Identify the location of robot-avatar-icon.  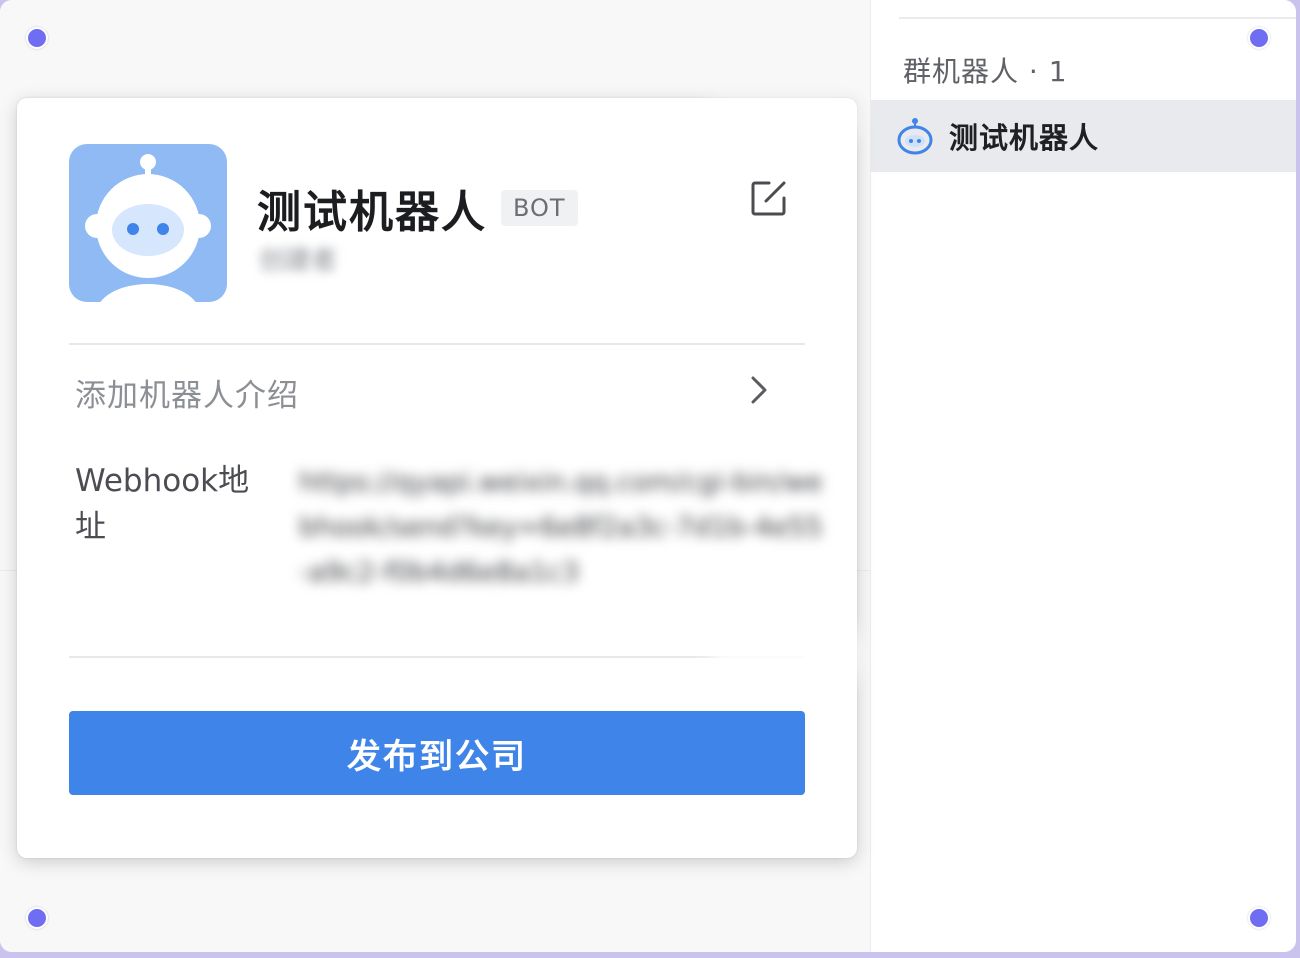
(148, 223).